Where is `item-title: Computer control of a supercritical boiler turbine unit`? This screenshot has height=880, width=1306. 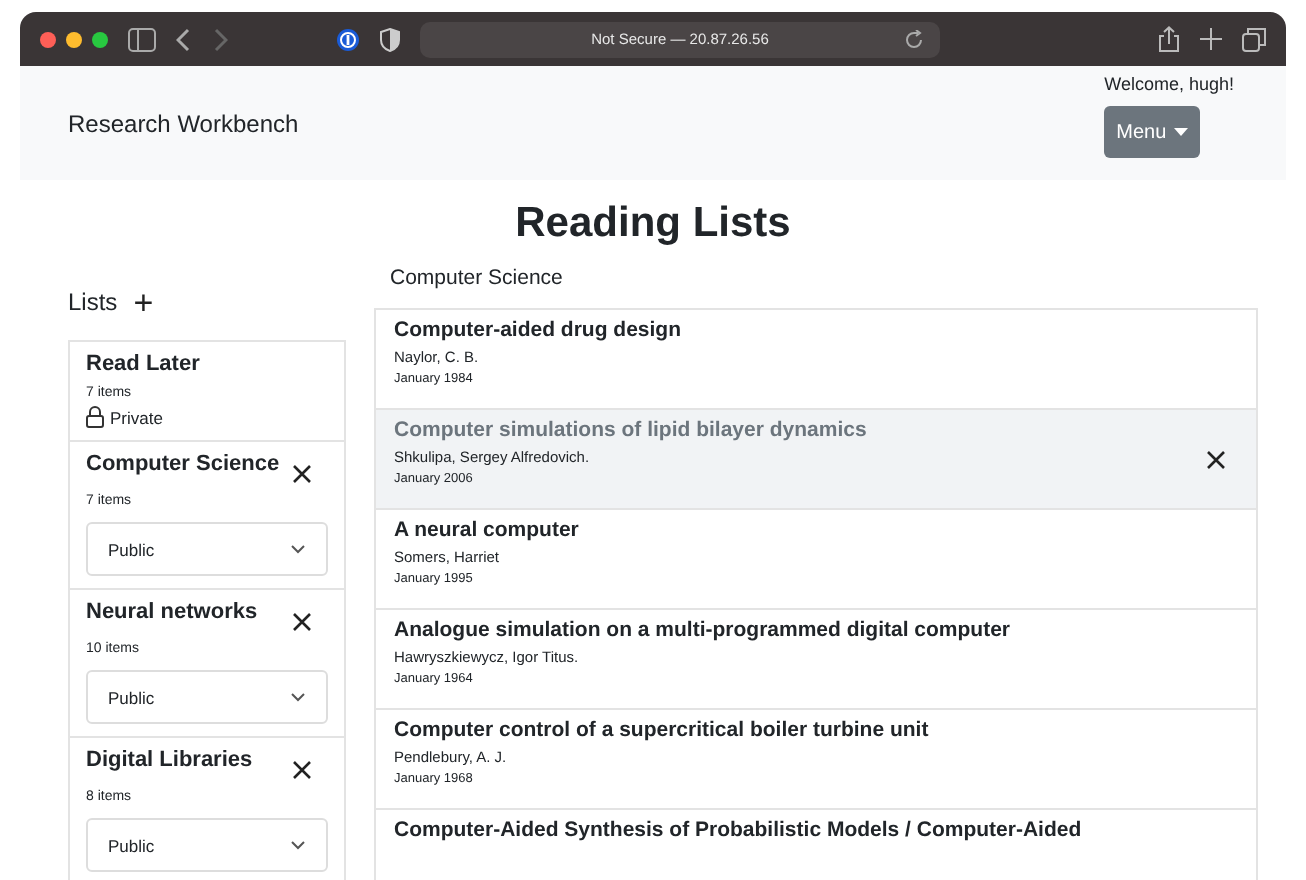
item-title: Computer control of a supercritical boiler turbine unit is located at coordinates (661, 730).